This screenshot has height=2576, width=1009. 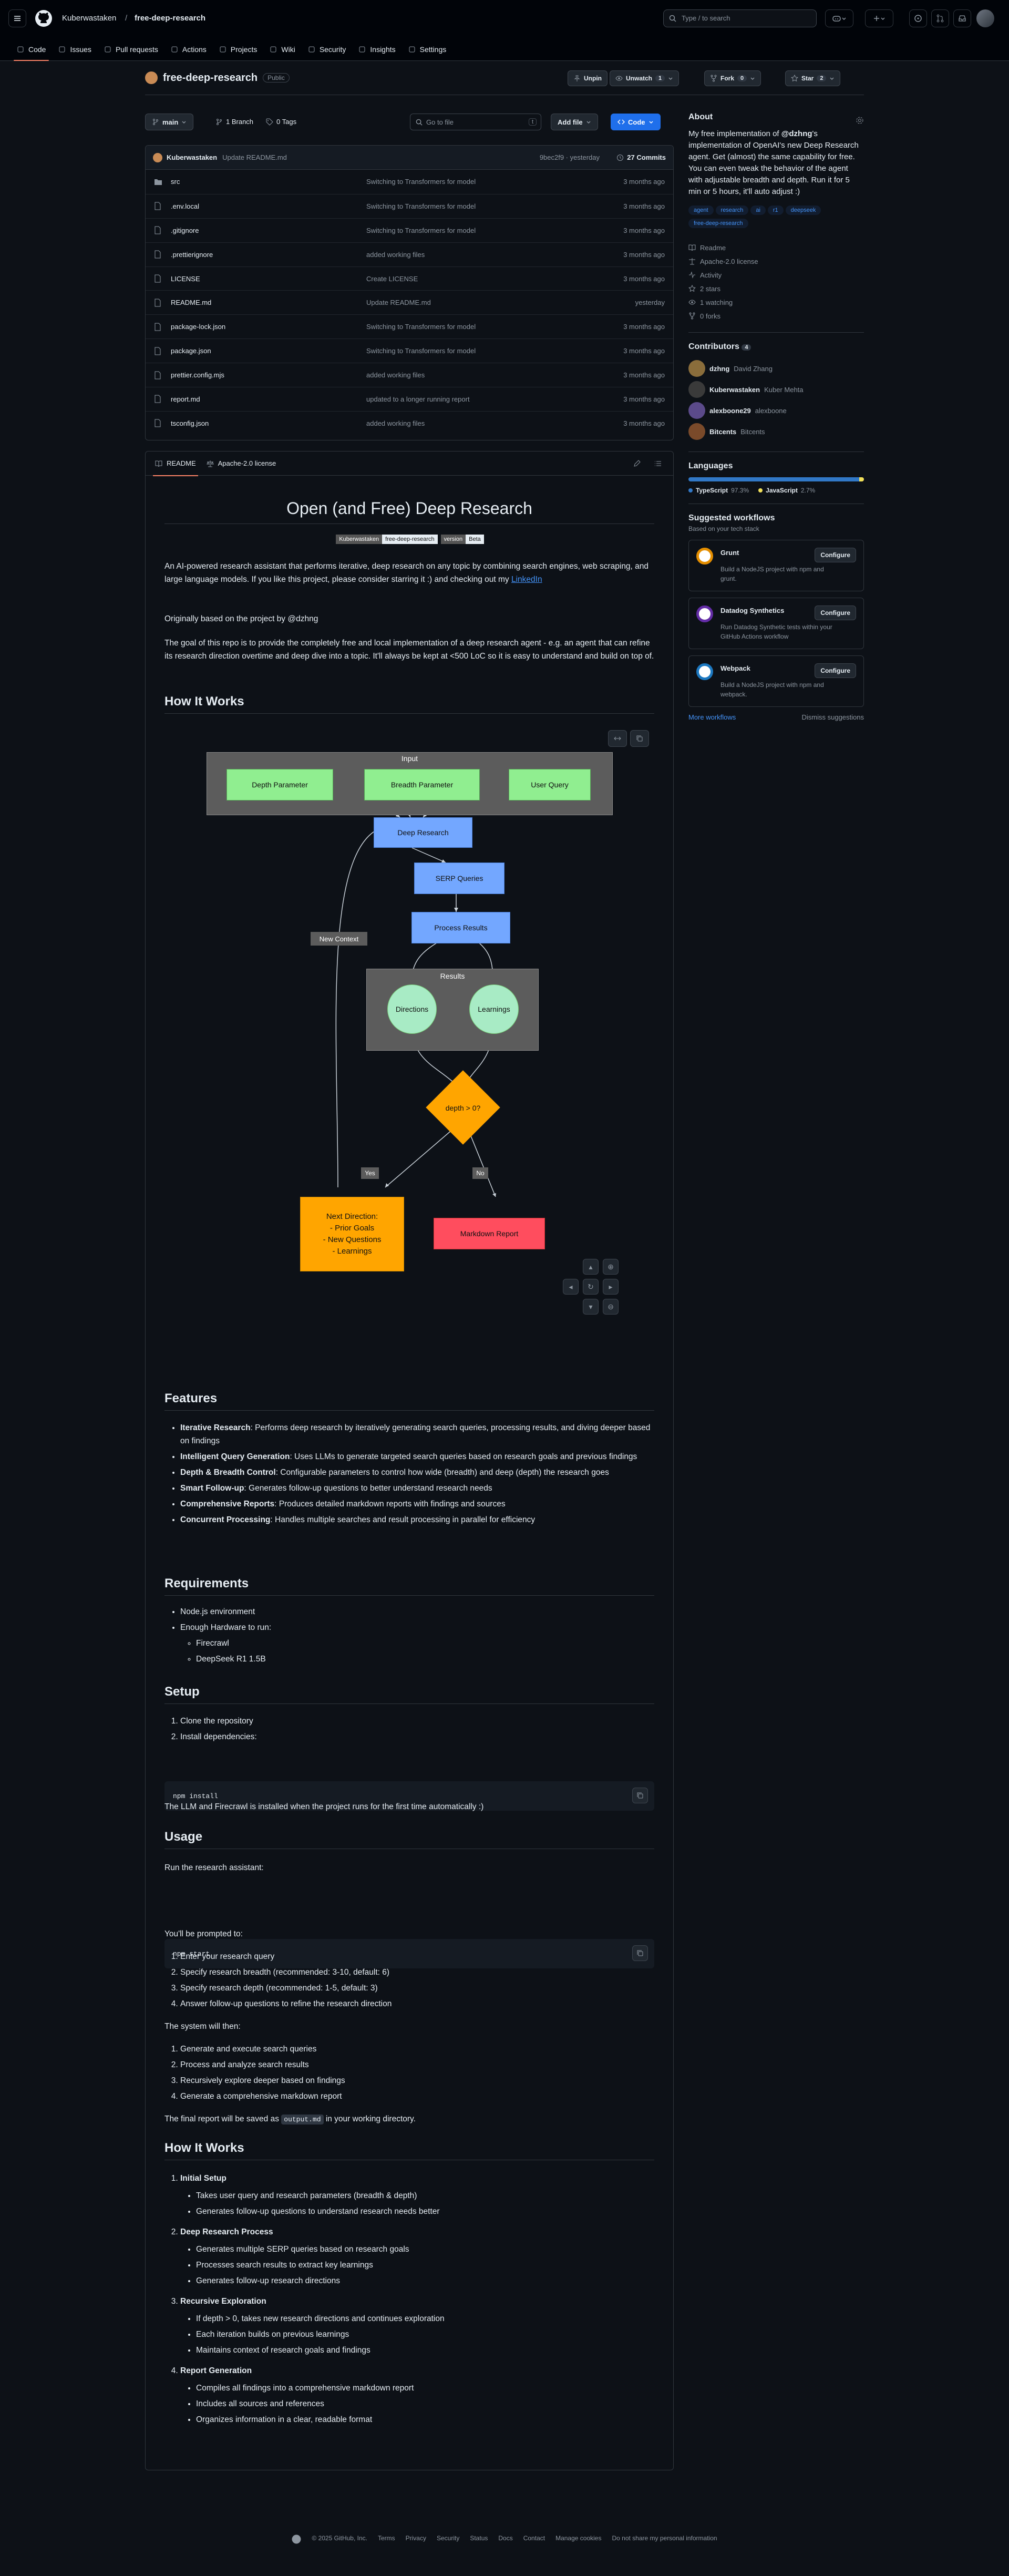 I want to click on repo-name: free-deep-research, so click(x=210, y=78).